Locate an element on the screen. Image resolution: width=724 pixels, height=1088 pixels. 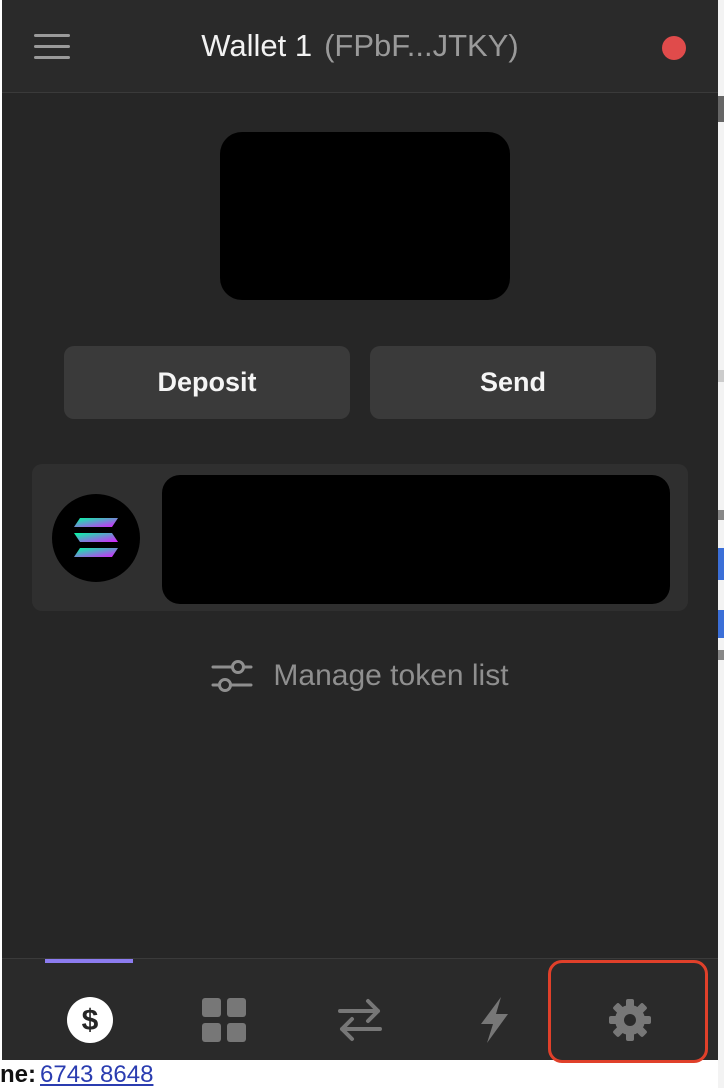
tab-settings is located at coordinates (630, 1020).